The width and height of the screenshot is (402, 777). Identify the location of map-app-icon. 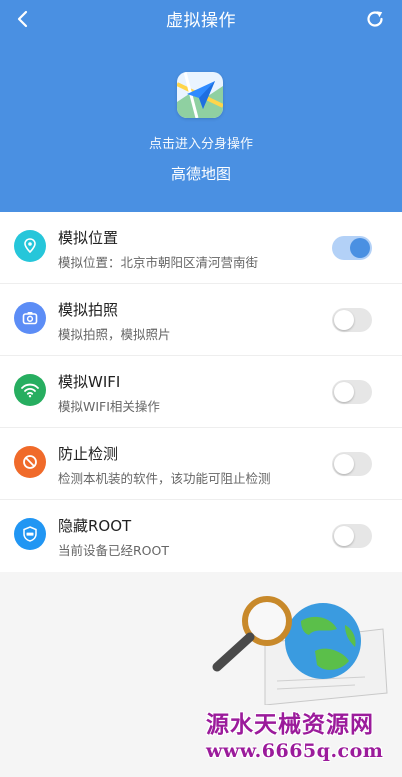
(200, 95).